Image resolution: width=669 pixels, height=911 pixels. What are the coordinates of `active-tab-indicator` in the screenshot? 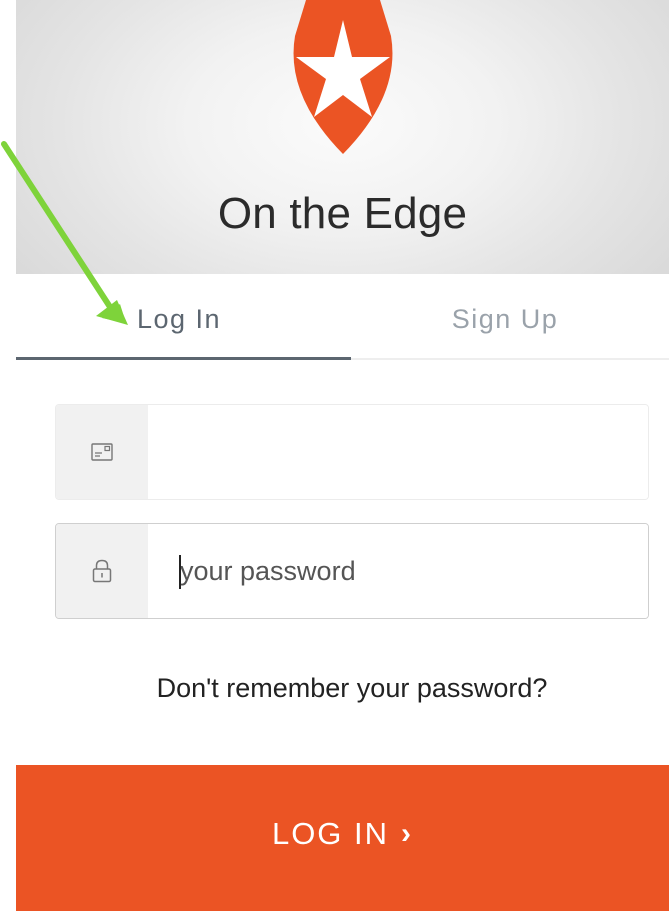 It's located at (183, 358).